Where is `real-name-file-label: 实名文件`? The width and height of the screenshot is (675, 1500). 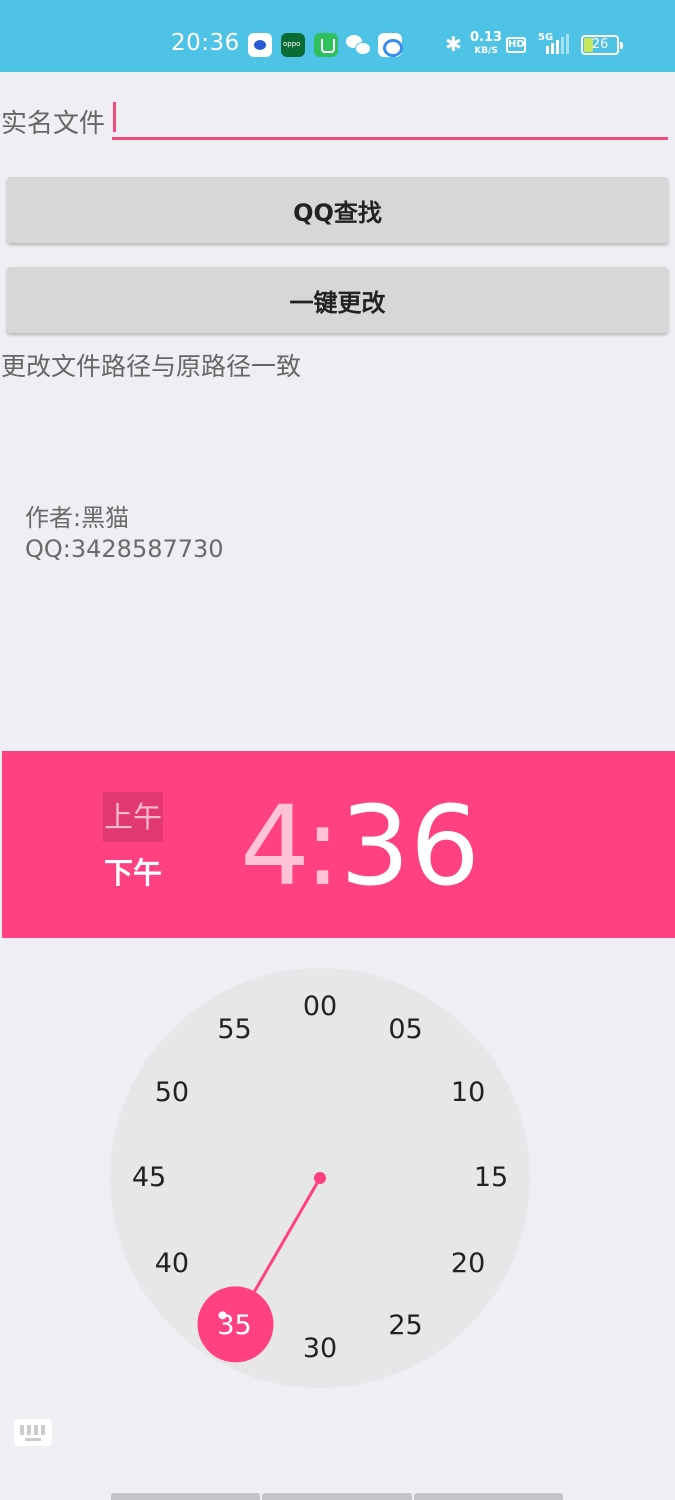
real-name-file-label: 实名文件 is located at coordinates (53, 124).